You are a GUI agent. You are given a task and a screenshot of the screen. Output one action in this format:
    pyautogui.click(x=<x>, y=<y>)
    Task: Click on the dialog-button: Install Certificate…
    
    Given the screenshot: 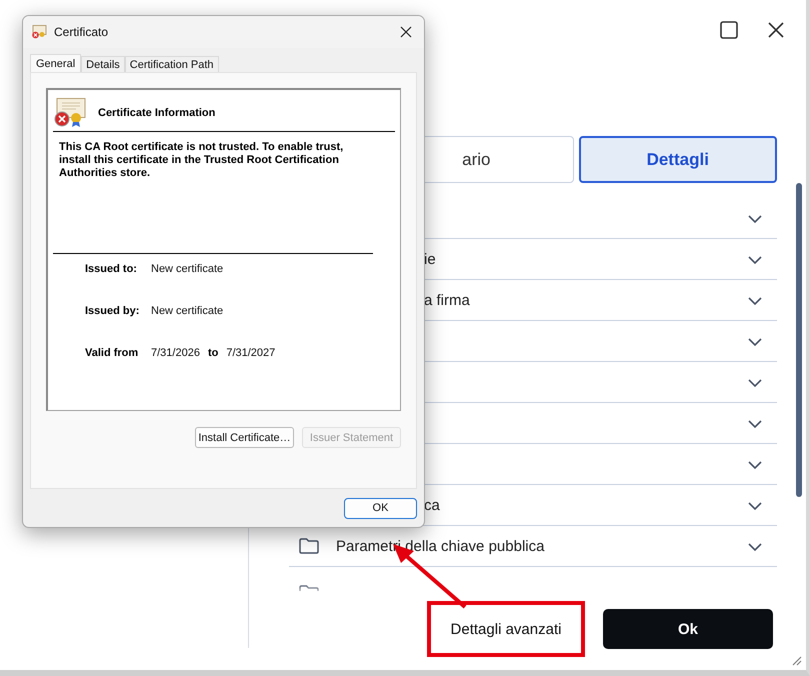 What is the action you would take?
    pyautogui.click(x=244, y=437)
    